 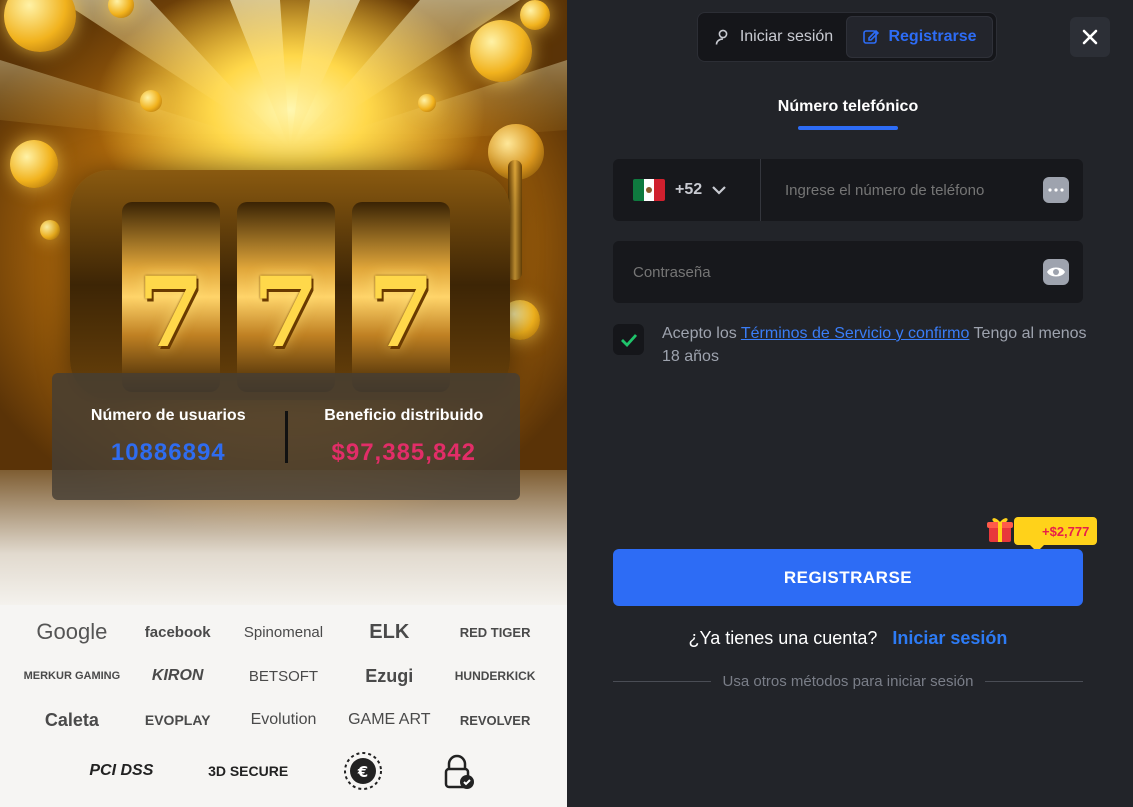 What do you see at coordinates (389, 631) in the screenshot?
I see `partner-logo: ELK` at bounding box center [389, 631].